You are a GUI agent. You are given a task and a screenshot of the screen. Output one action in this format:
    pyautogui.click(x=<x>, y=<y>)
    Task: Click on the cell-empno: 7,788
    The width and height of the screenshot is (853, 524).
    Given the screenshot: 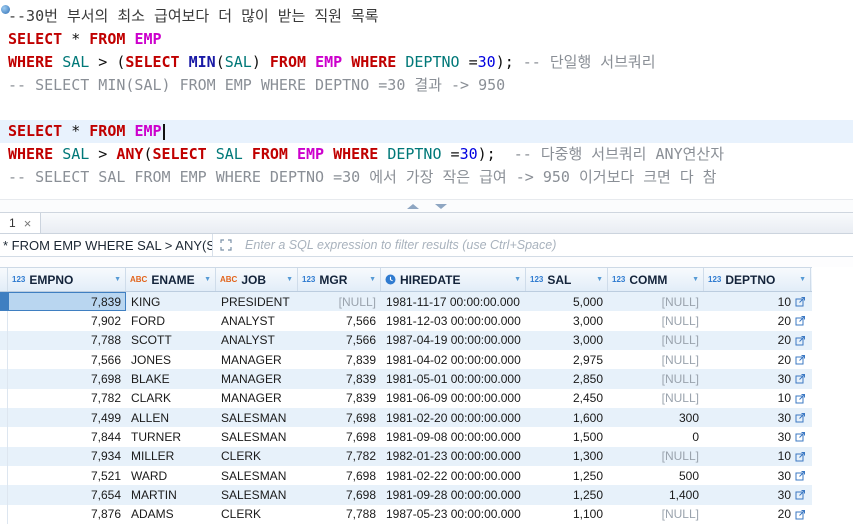 What is the action you would take?
    pyautogui.click(x=67, y=340)
    